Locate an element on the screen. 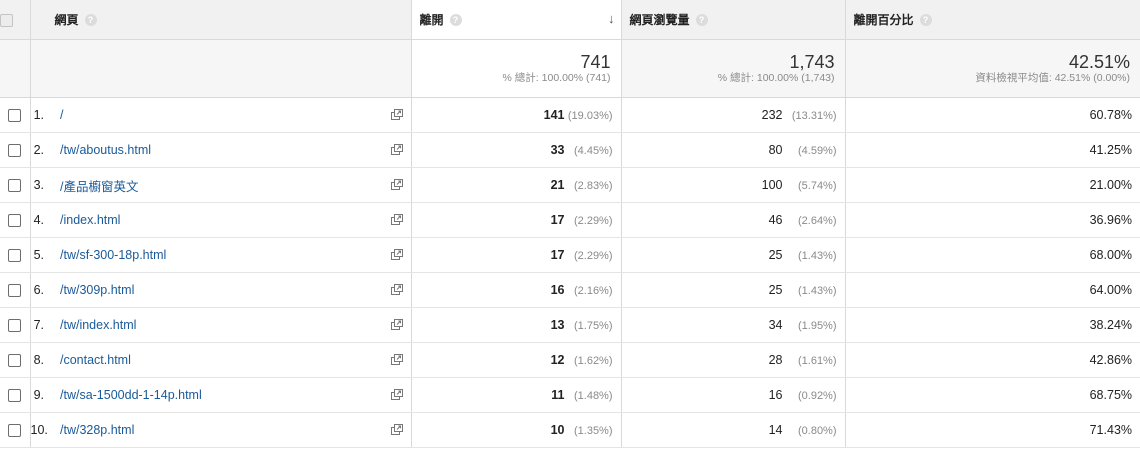 The height and width of the screenshot is (450, 1140). row-page-link: /產品櫥窗英文 is located at coordinates (99, 187).